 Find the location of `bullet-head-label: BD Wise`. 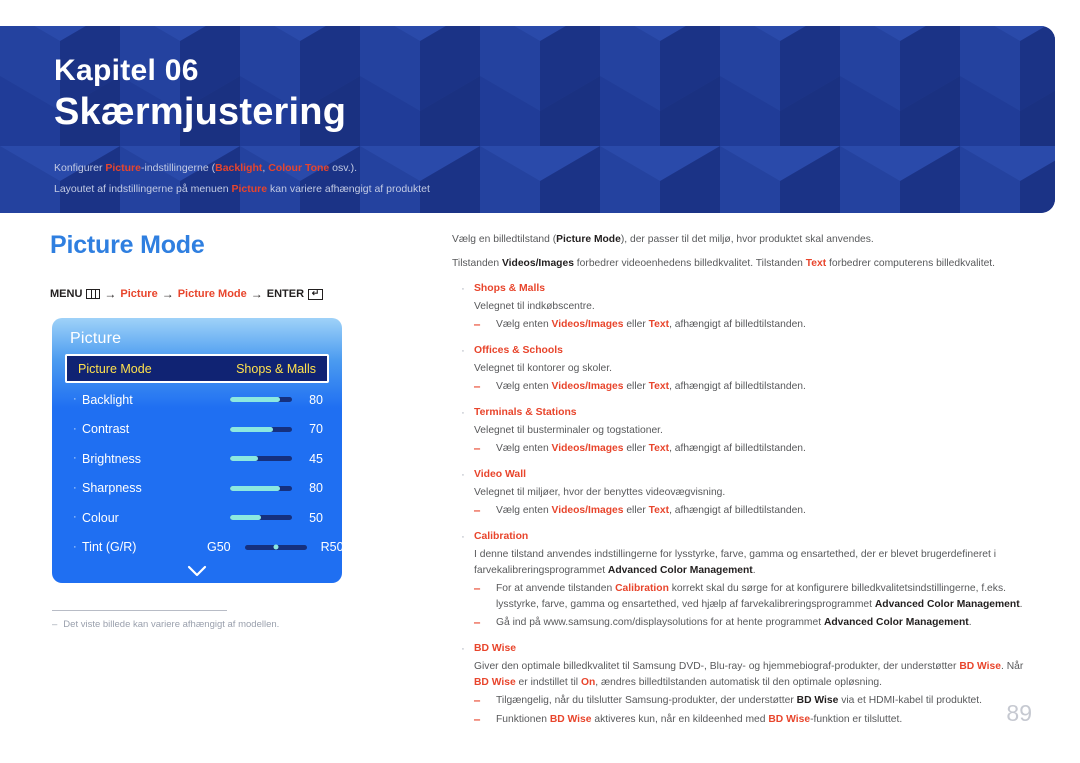

bullet-head-label: BD Wise is located at coordinates (495, 648).